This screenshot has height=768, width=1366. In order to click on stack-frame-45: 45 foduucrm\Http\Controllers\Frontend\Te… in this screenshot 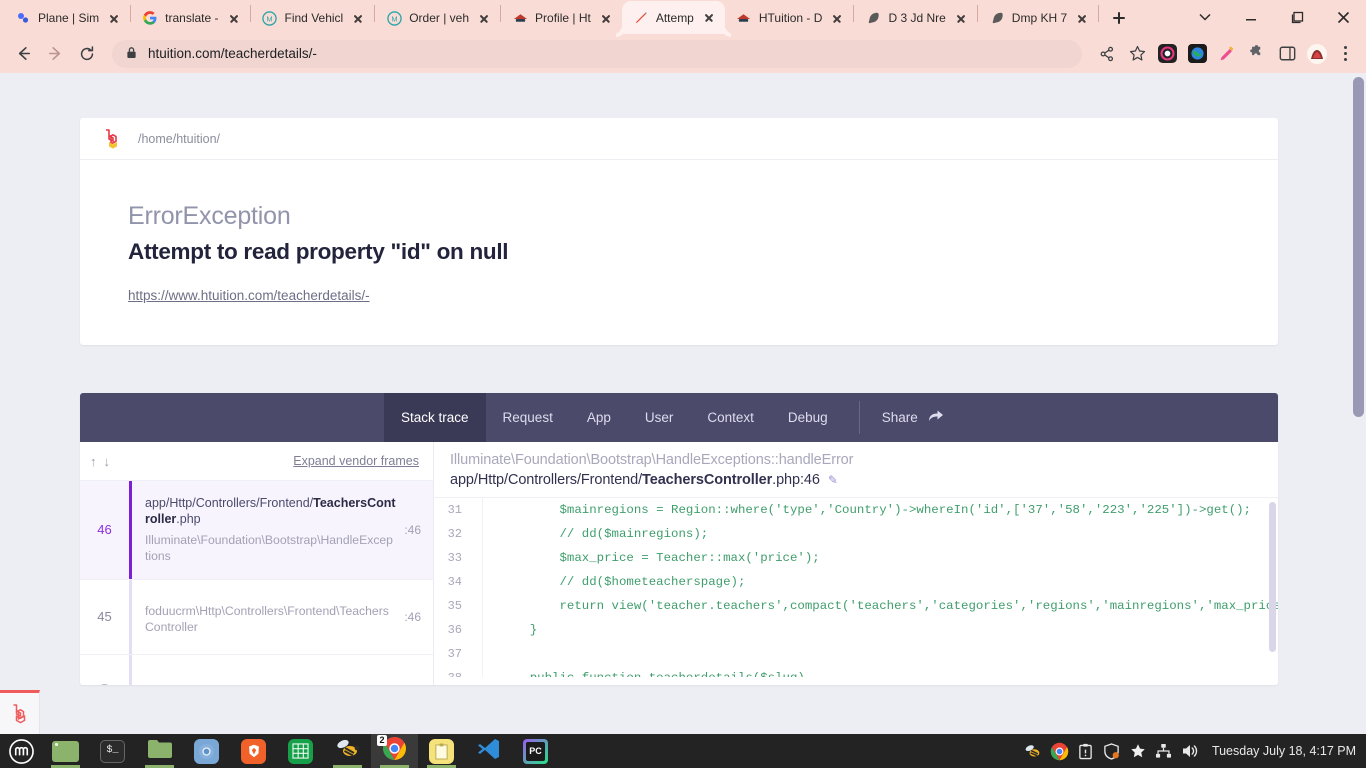, I will do `click(256, 617)`.